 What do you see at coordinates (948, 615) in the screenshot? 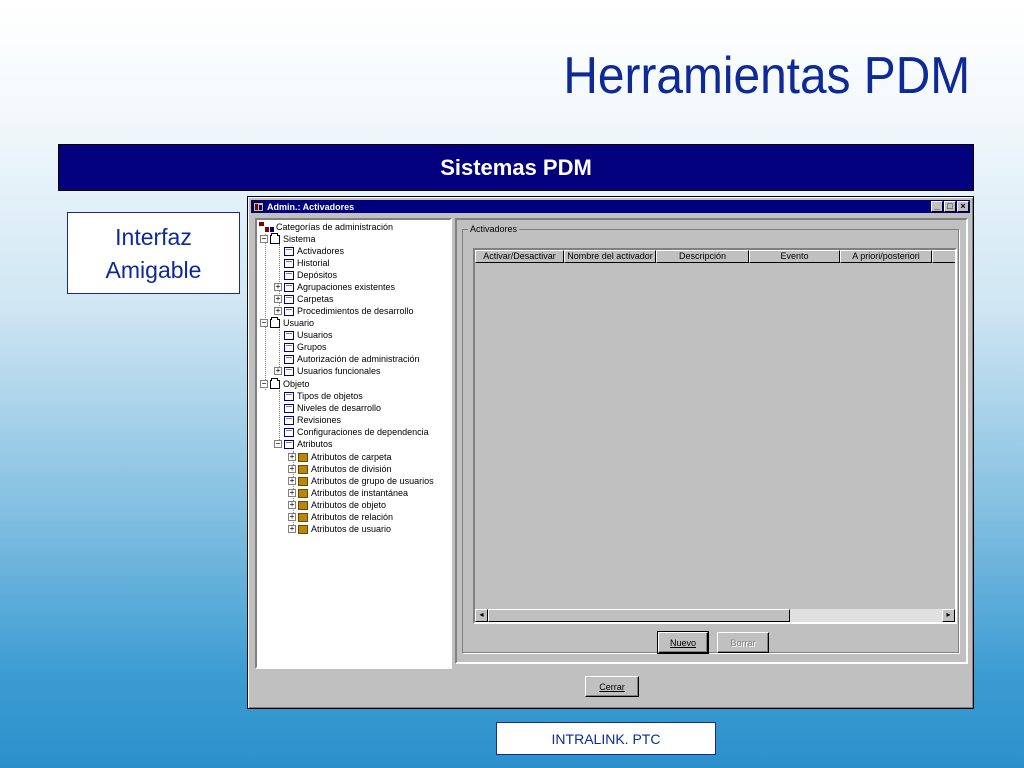
I see `scroll-right-button: ▸` at bounding box center [948, 615].